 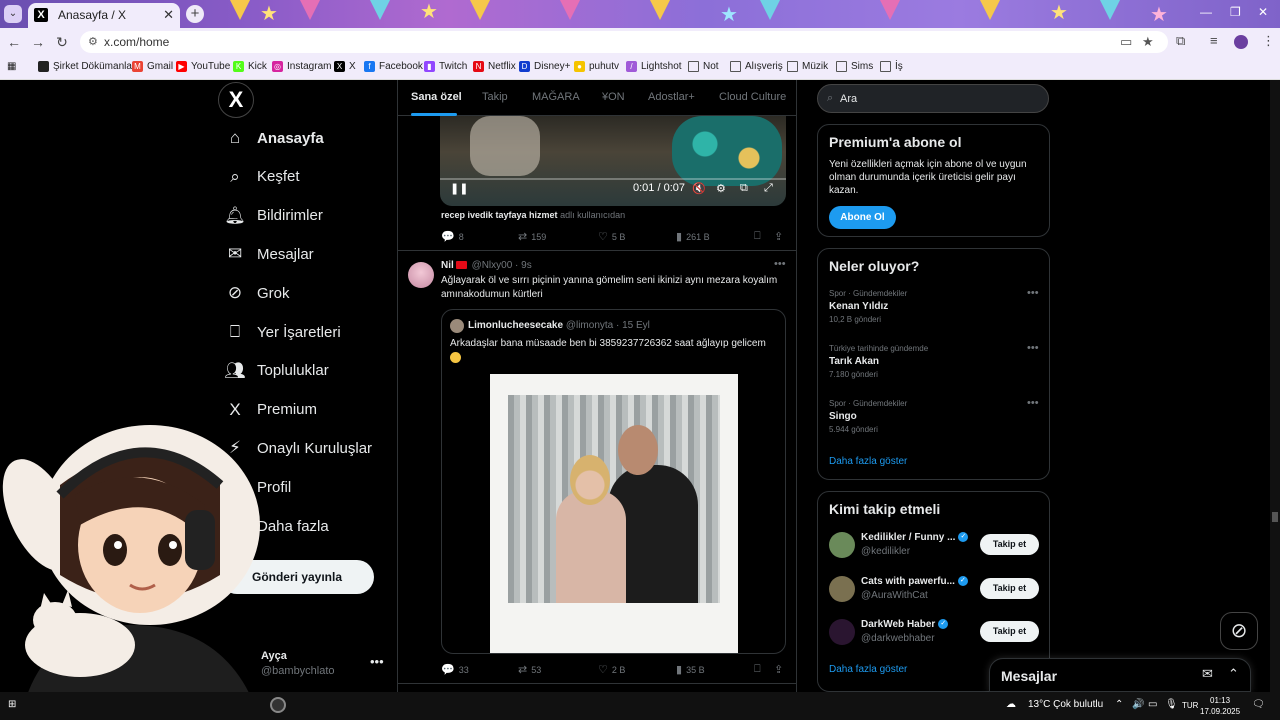 What do you see at coordinates (38, 42) in the screenshot?
I see `forward-icon: →` at bounding box center [38, 42].